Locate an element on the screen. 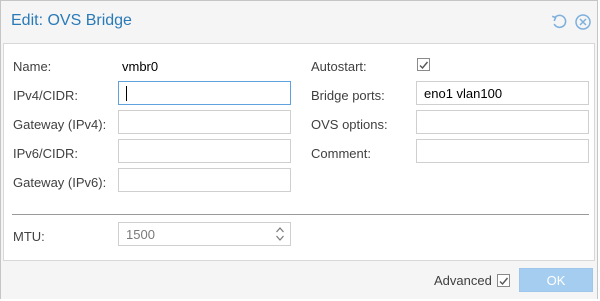  text-caret is located at coordinates (126, 93).